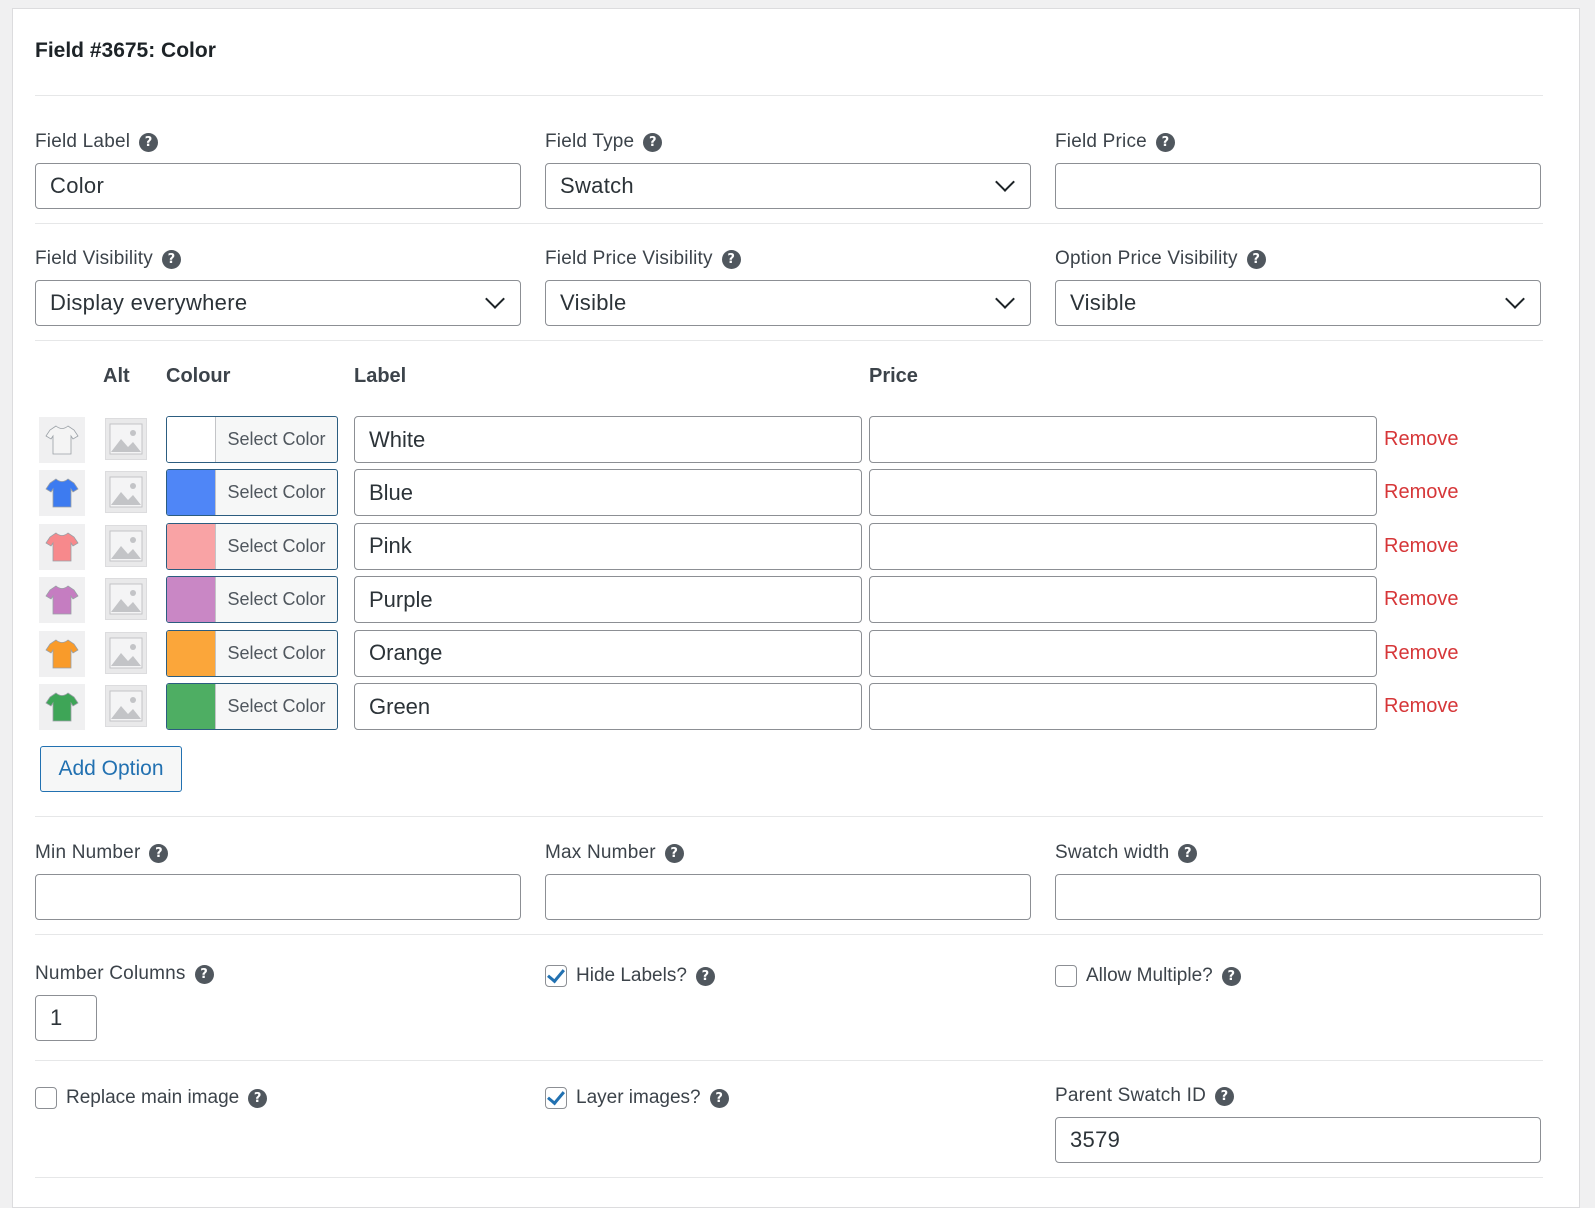  I want to click on field-price-input, so click(1298, 186).